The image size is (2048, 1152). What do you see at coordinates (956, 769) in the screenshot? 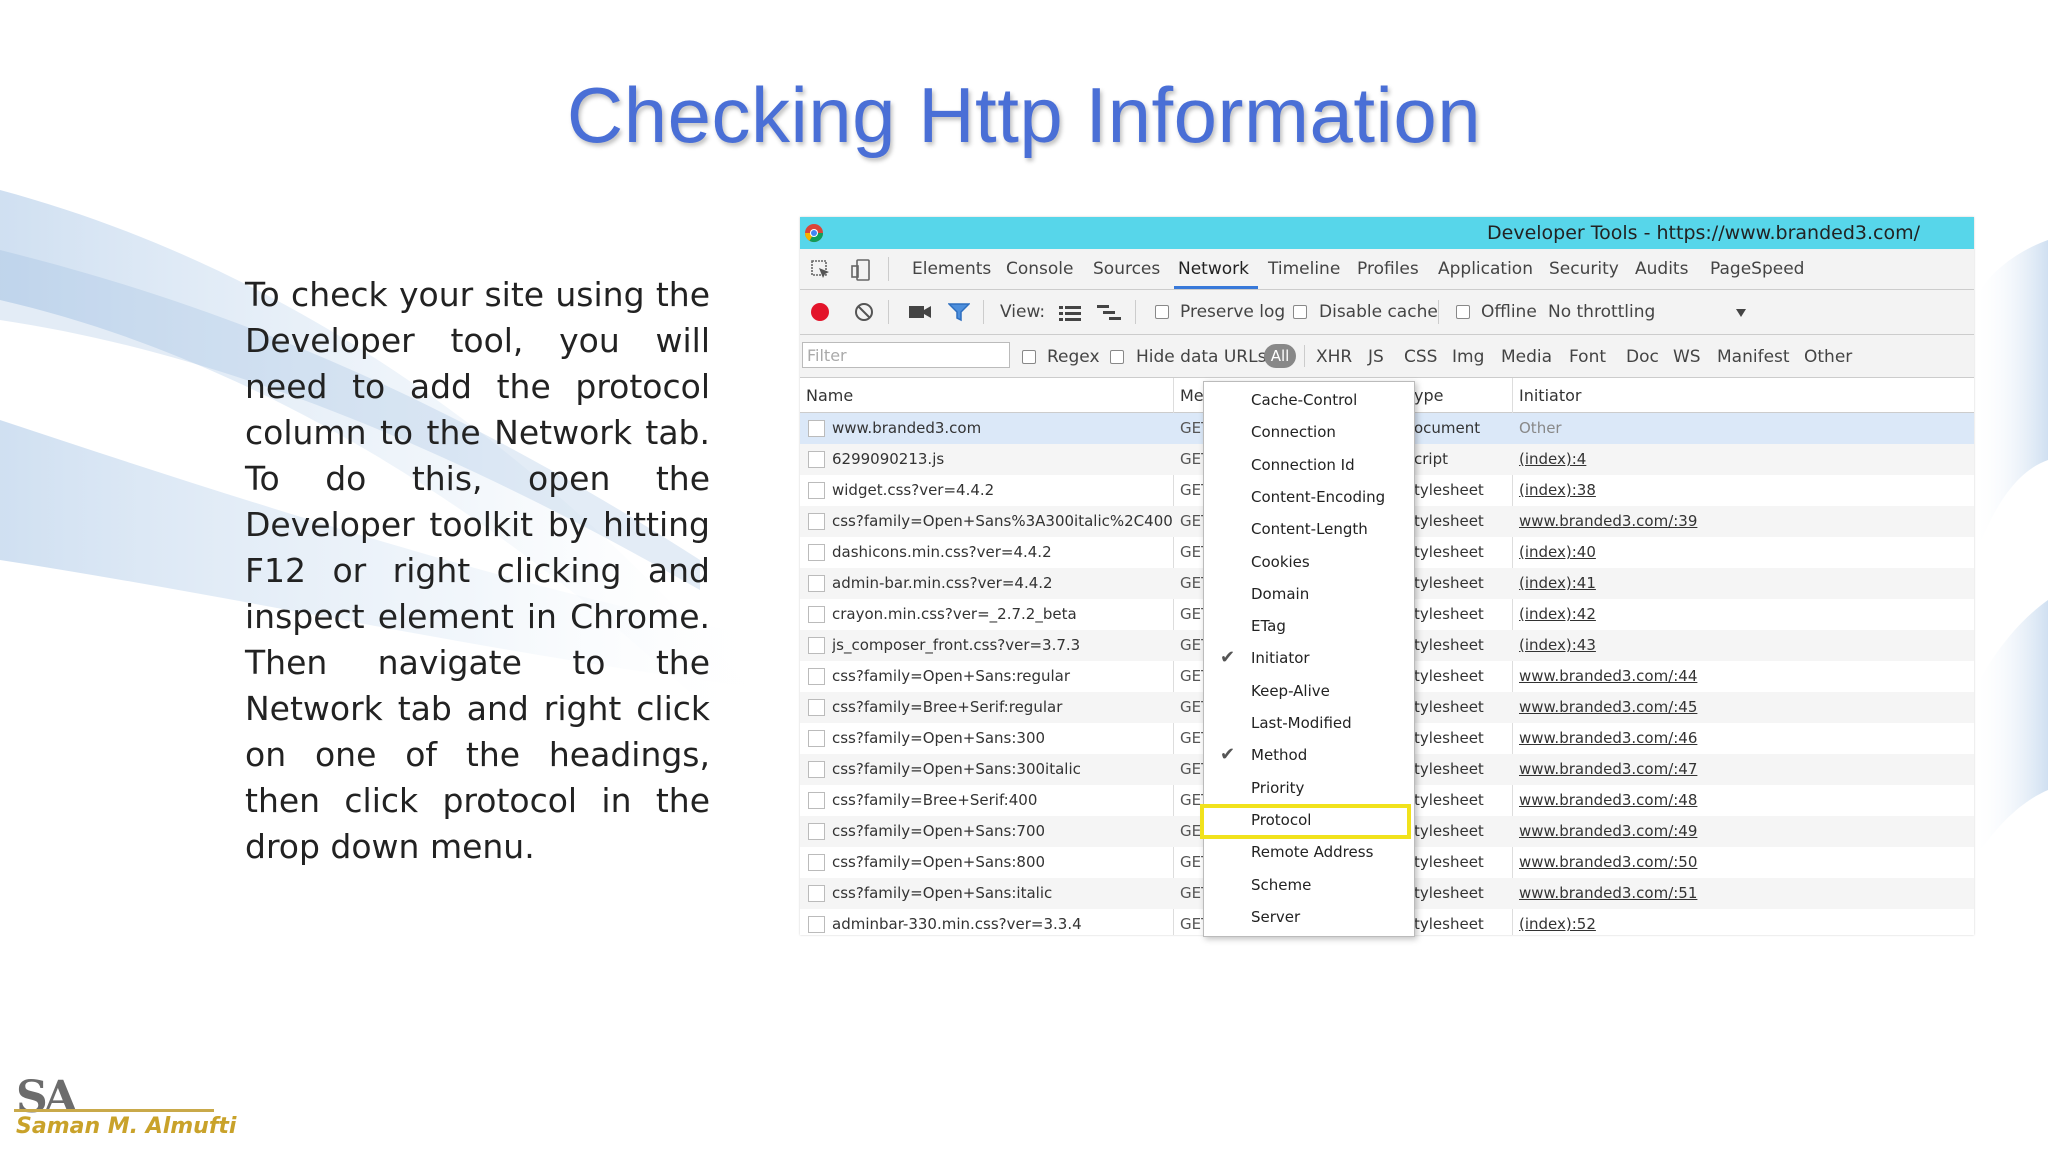
I see `cell-name: css?family=Open+Sans:300italic` at bounding box center [956, 769].